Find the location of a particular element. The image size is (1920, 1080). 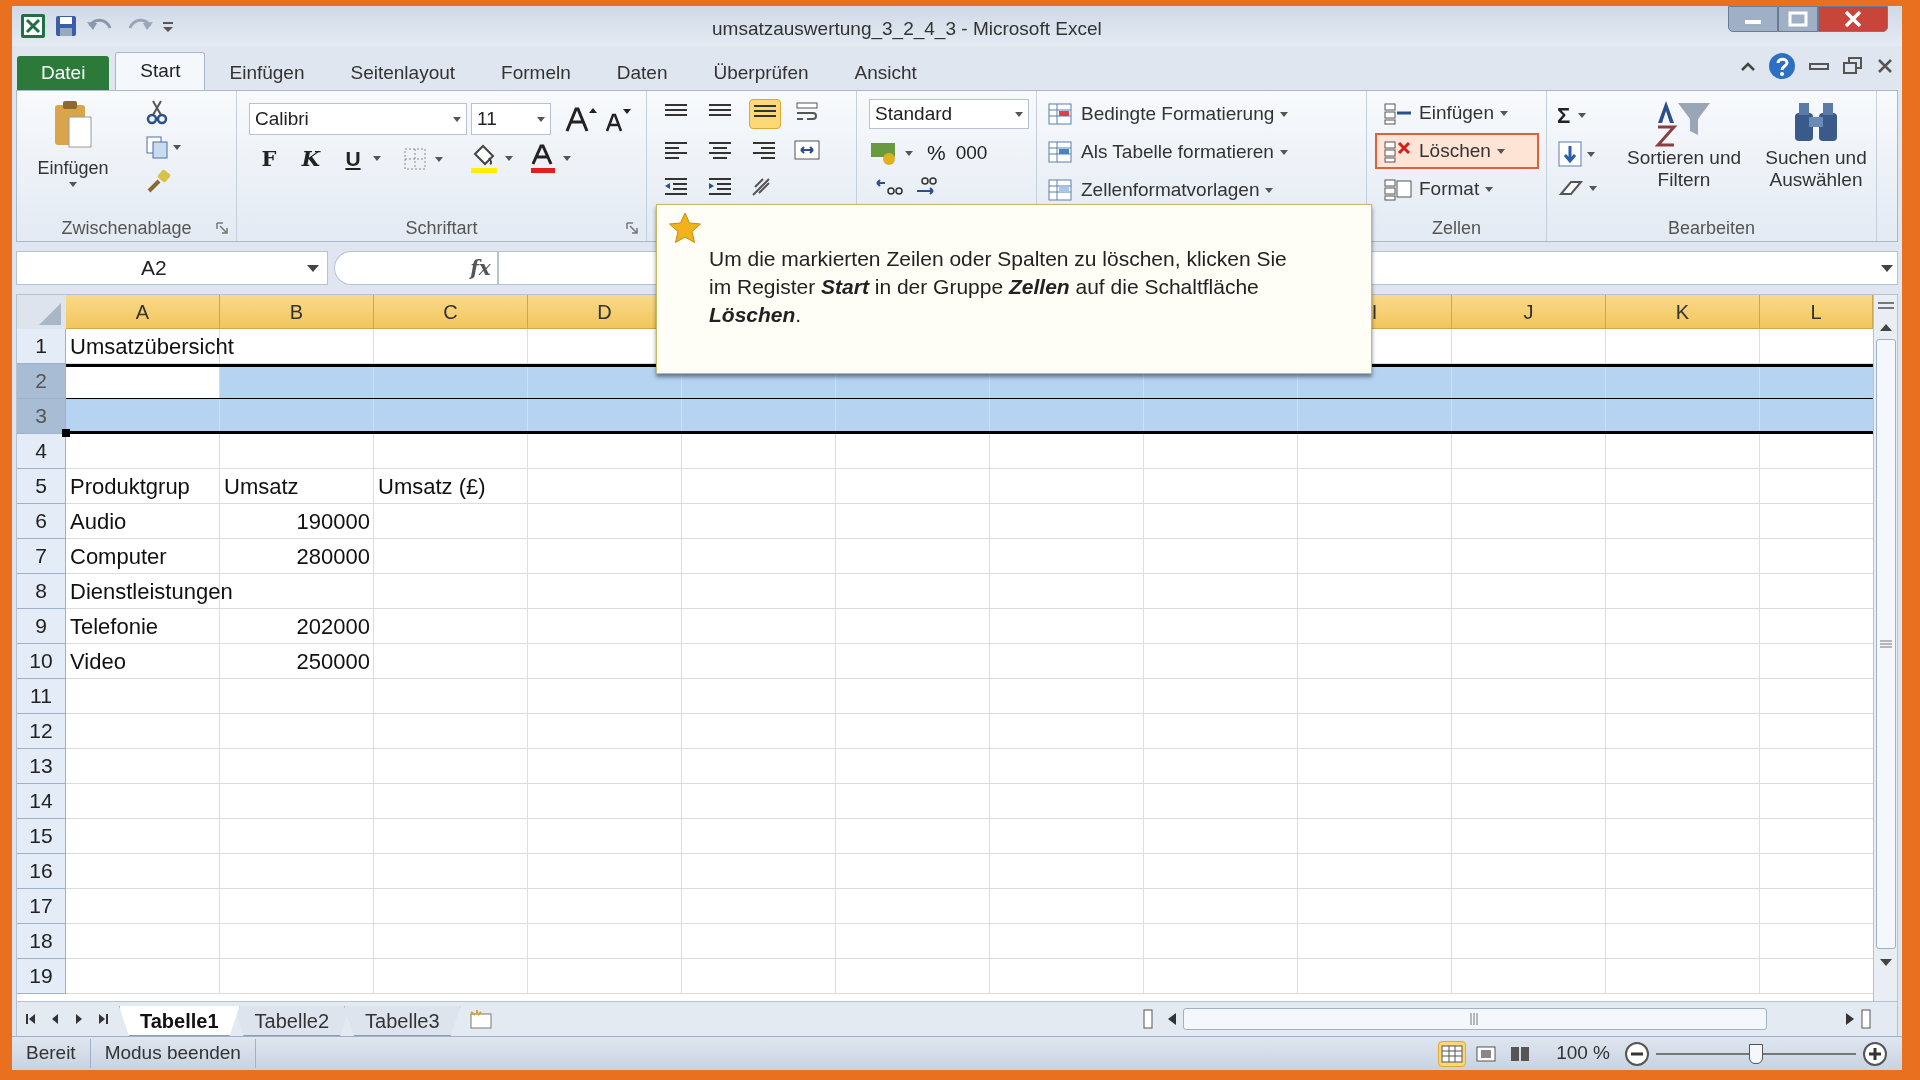

cell-text: Dienstleistungen is located at coordinates (151, 591).